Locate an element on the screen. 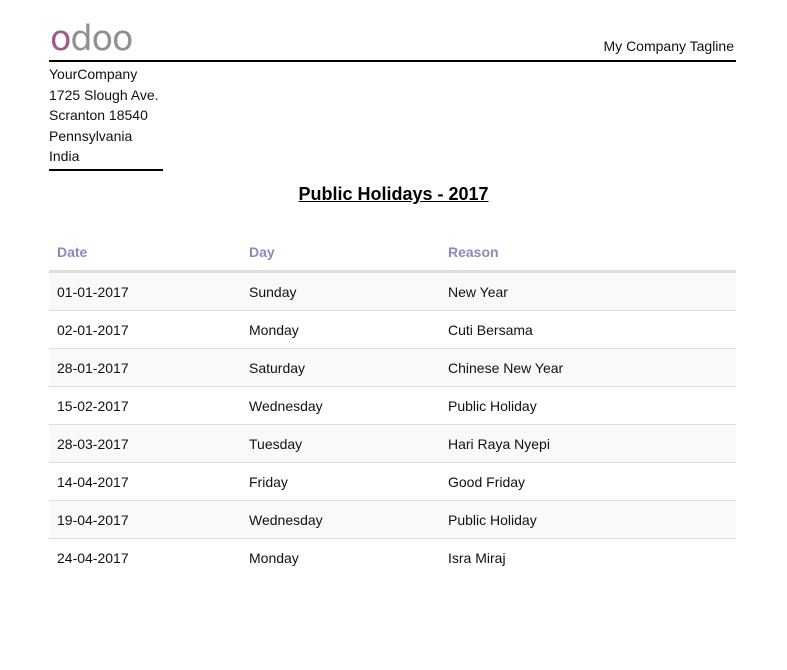  header-divider is located at coordinates (392, 61).